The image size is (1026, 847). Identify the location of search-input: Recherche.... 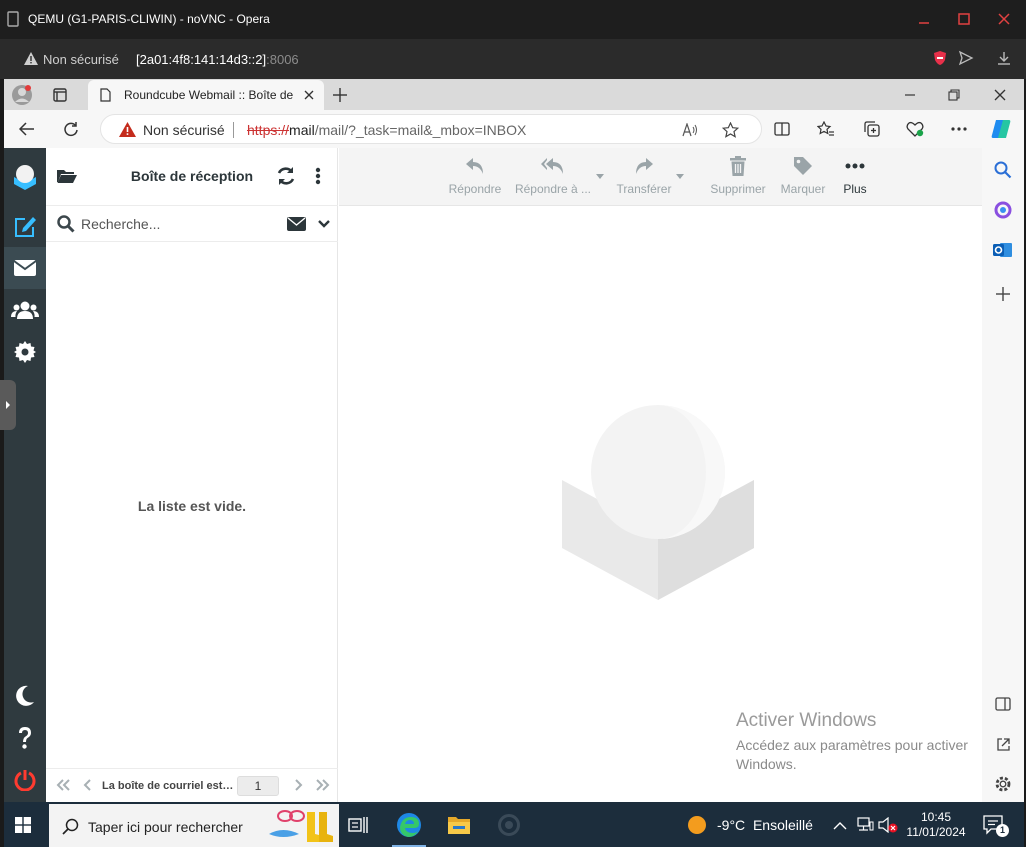
(120, 224).